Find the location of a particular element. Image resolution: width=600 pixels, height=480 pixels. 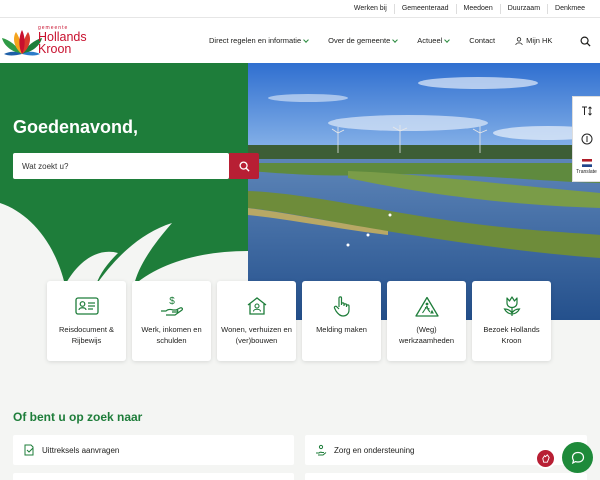

site-logo: gemeente Hollands Kroon is located at coordinates (52, 41).